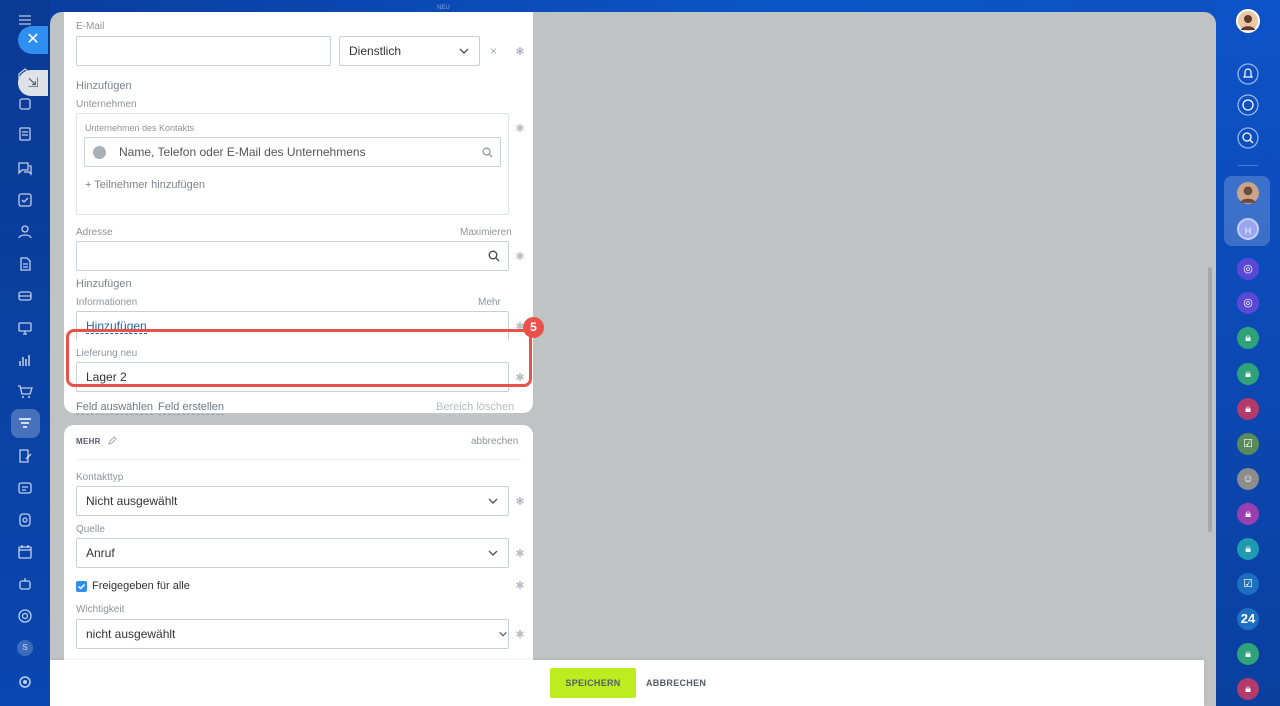  What do you see at coordinates (25, 456) in the screenshot?
I see `sign-icon` at bounding box center [25, 456].